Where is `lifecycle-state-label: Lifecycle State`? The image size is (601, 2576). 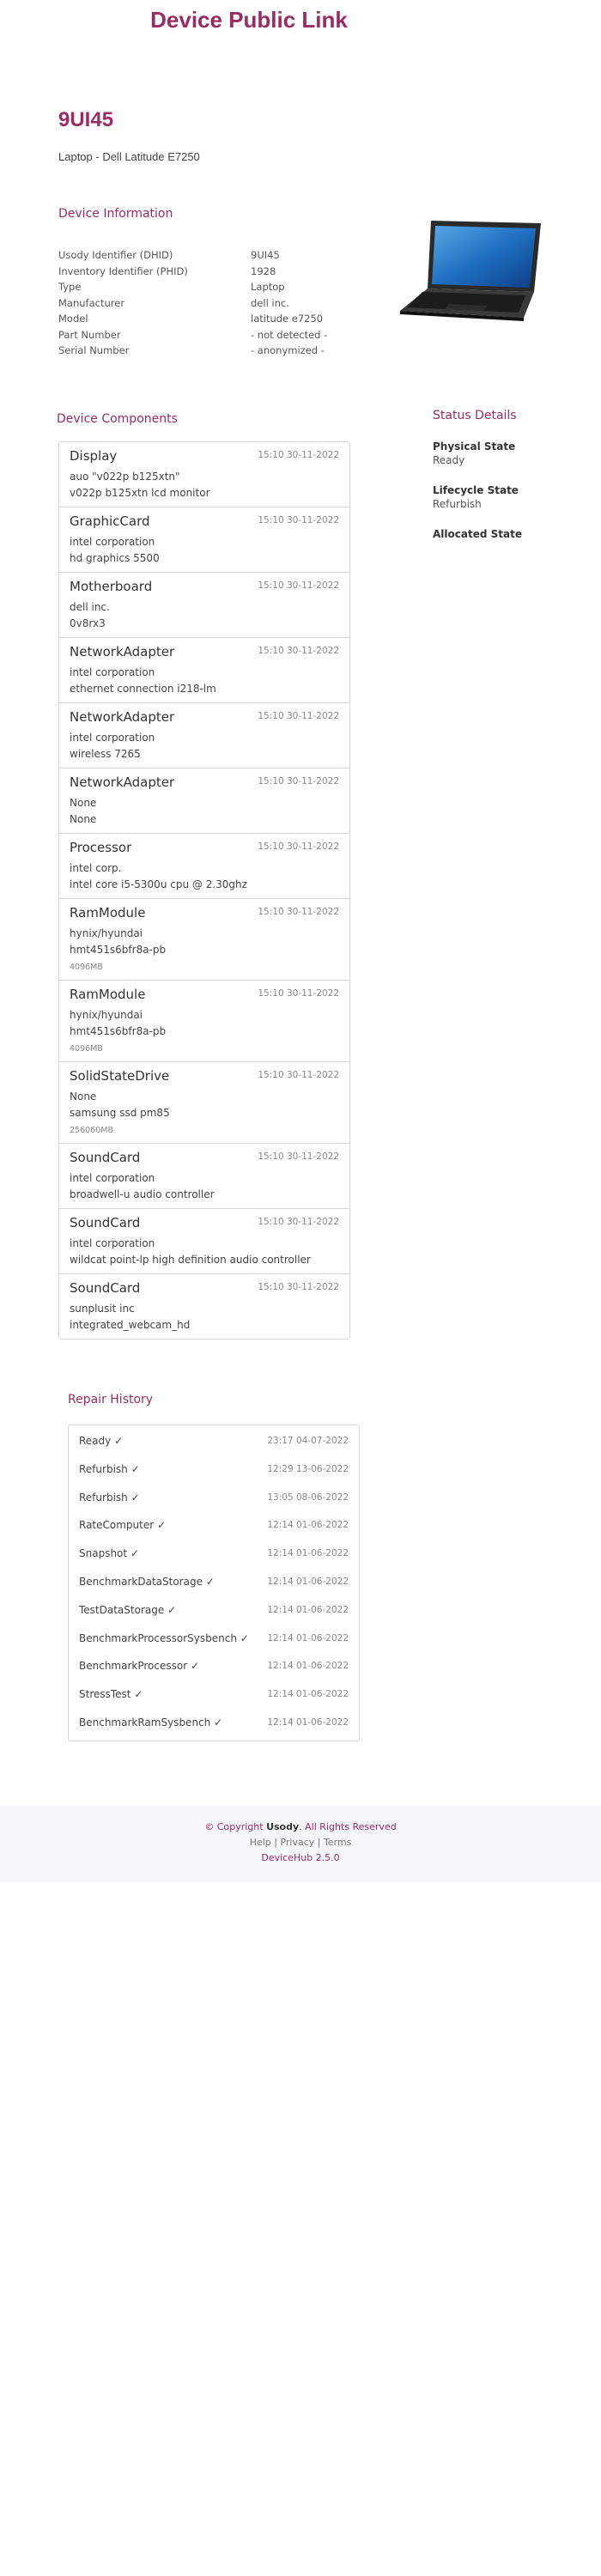
lifecycle-state-label: Lifecycle State is located at coordinates (476, 490).